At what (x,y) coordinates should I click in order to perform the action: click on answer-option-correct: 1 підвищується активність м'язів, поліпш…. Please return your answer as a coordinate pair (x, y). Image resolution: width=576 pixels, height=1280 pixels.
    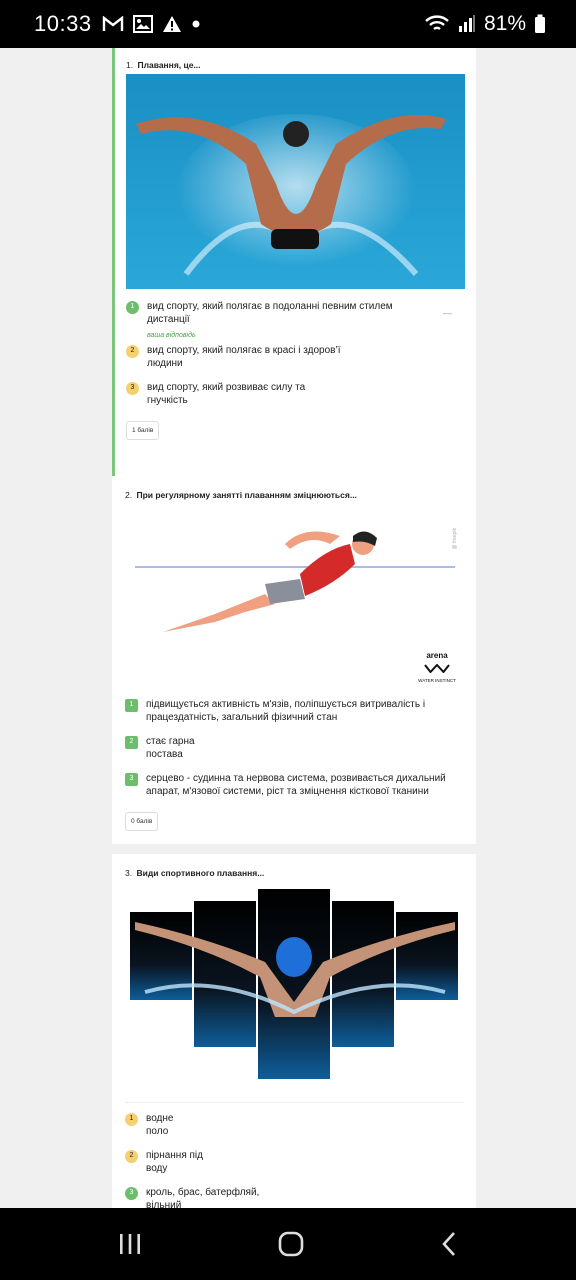
    Looking at the image, I should click on (294, 711).